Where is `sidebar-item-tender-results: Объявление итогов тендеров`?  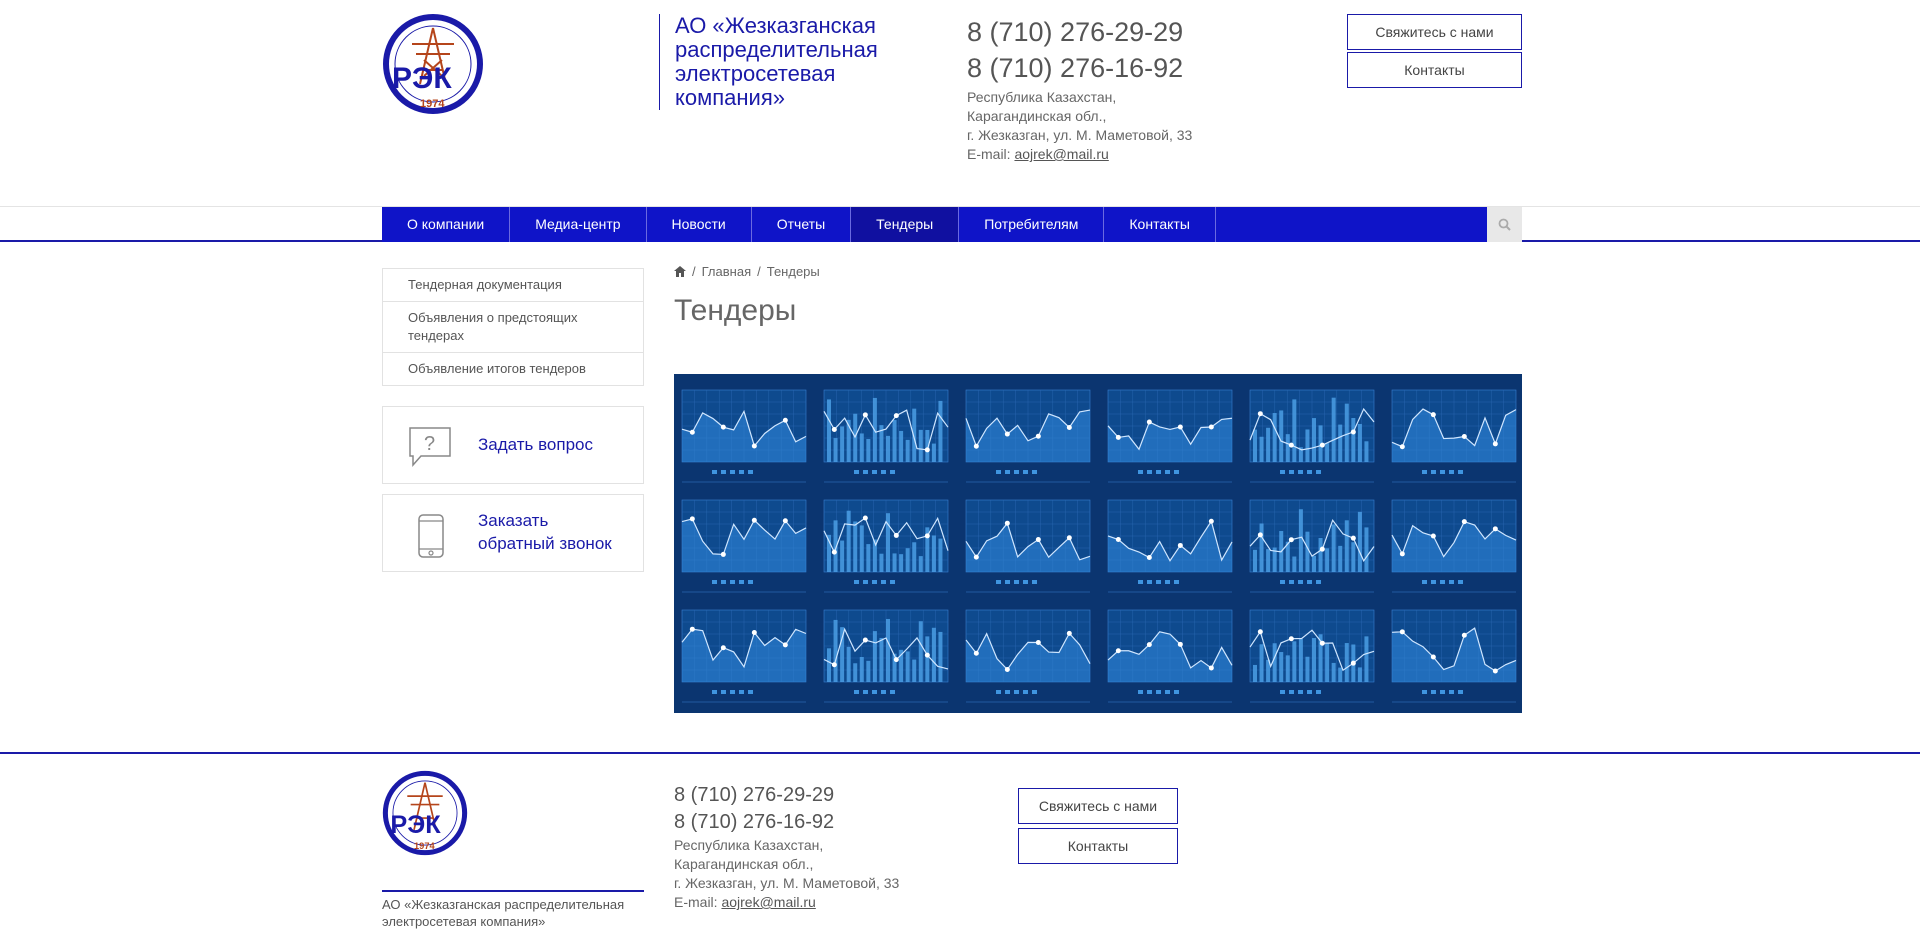 sidebar-item-tender-results: Объявление итогов тендеров is located at coordinates (513, 369).